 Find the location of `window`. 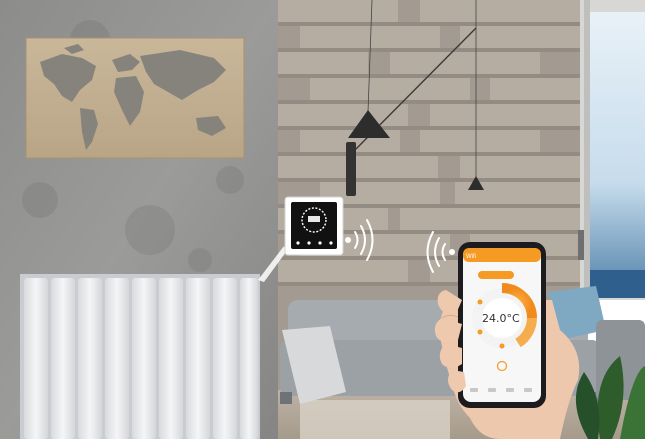

window is located at coordinates (611, 150).